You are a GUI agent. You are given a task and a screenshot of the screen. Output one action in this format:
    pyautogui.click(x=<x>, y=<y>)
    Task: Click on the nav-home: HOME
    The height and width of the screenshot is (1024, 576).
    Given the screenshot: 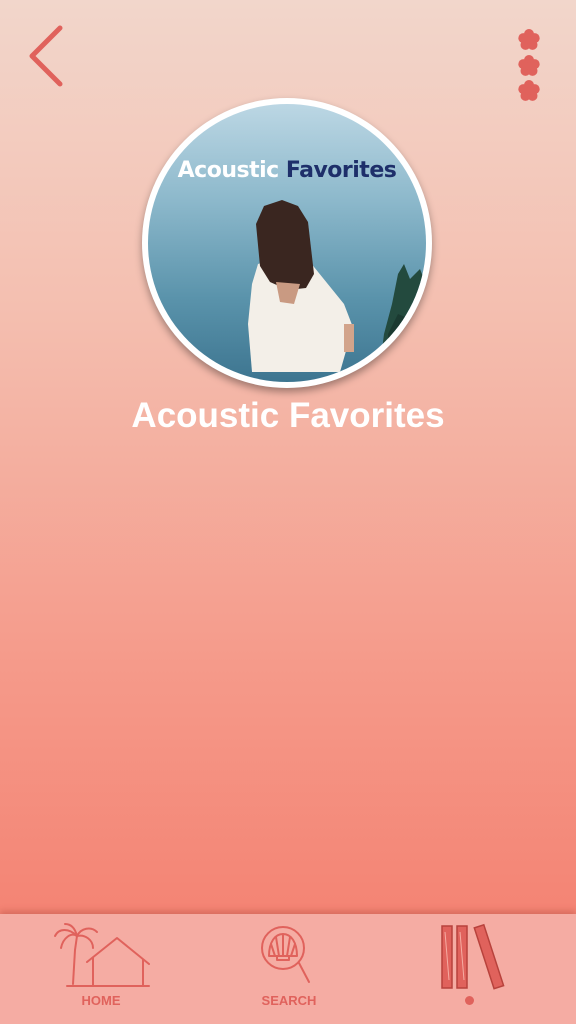 What is the action you would take?
    pyautogui.click(x=101, y=969)
    